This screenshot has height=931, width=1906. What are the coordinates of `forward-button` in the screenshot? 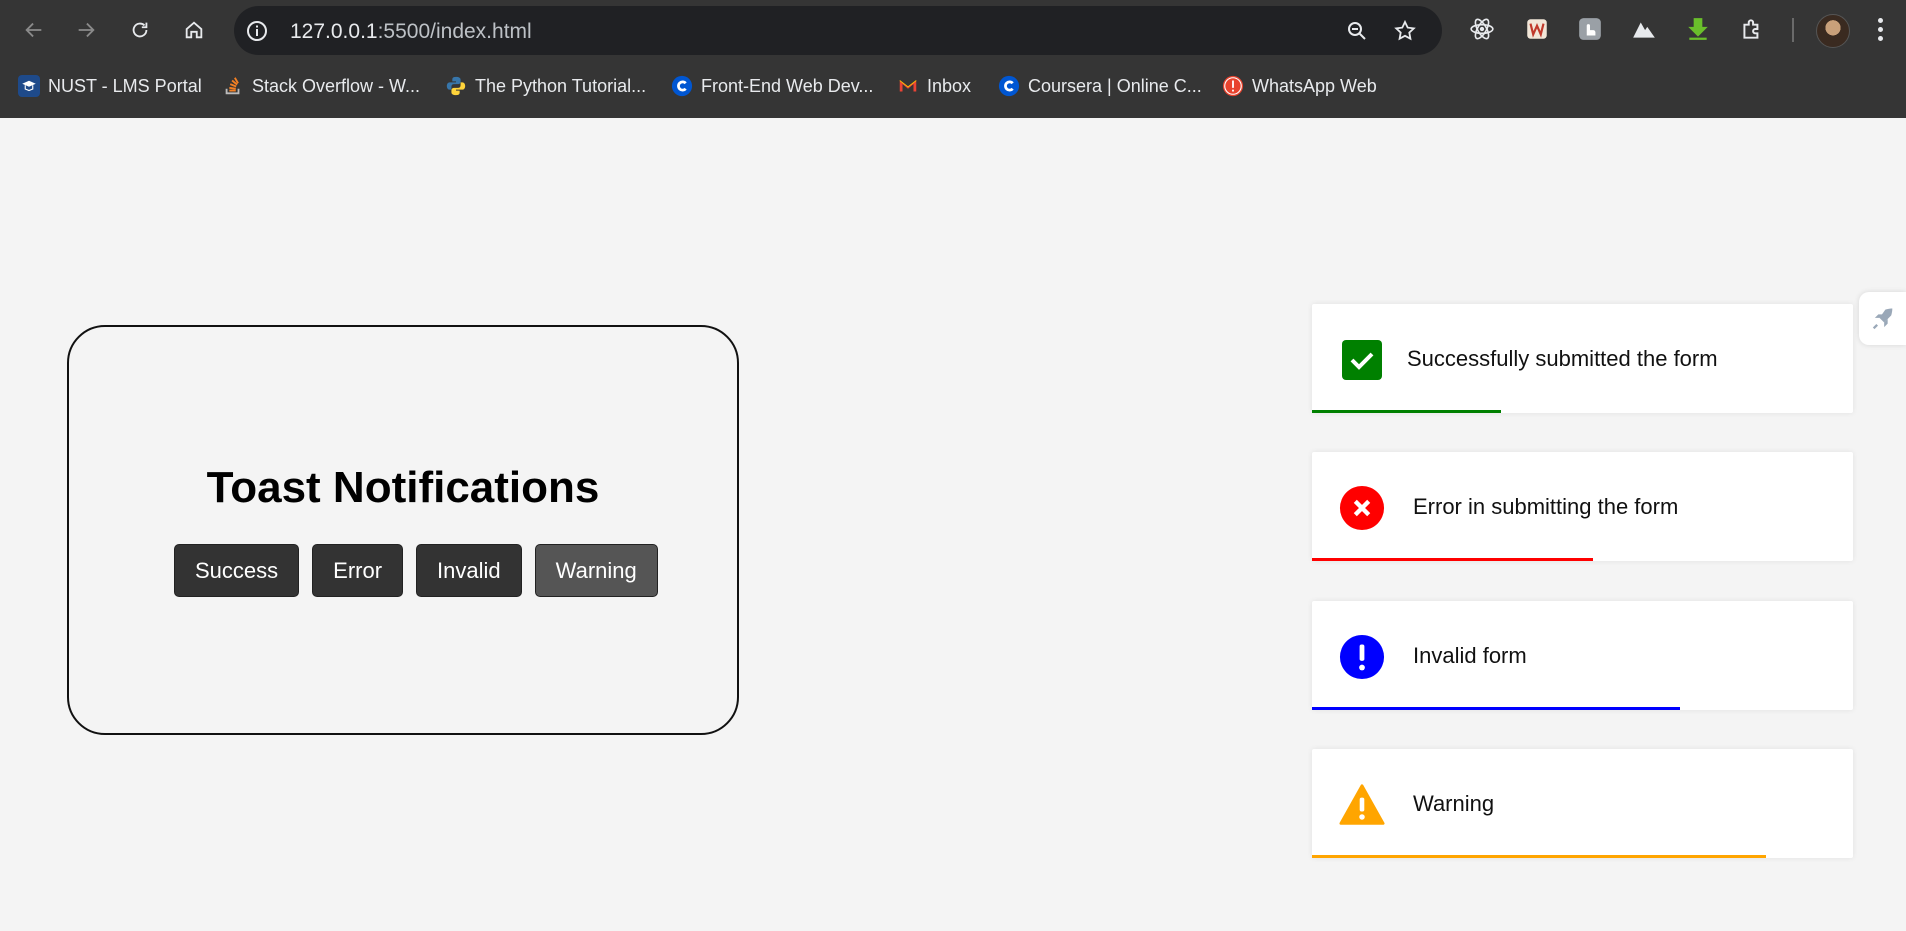 It's located at (86, 30).